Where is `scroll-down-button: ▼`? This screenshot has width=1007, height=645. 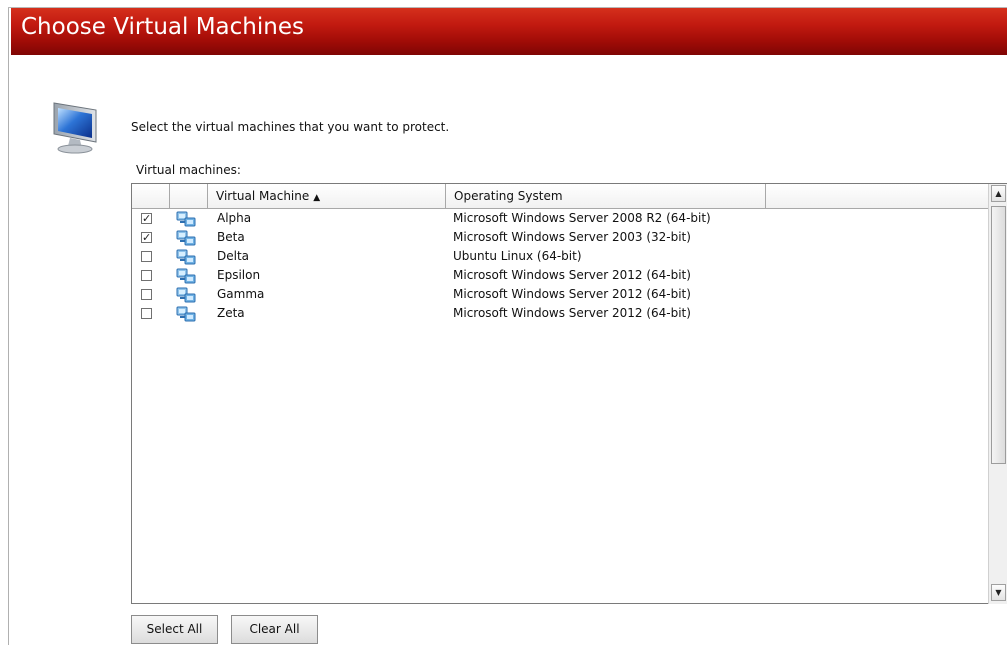 scroll-down-button: ▼ is located at coordinates (998, 592).